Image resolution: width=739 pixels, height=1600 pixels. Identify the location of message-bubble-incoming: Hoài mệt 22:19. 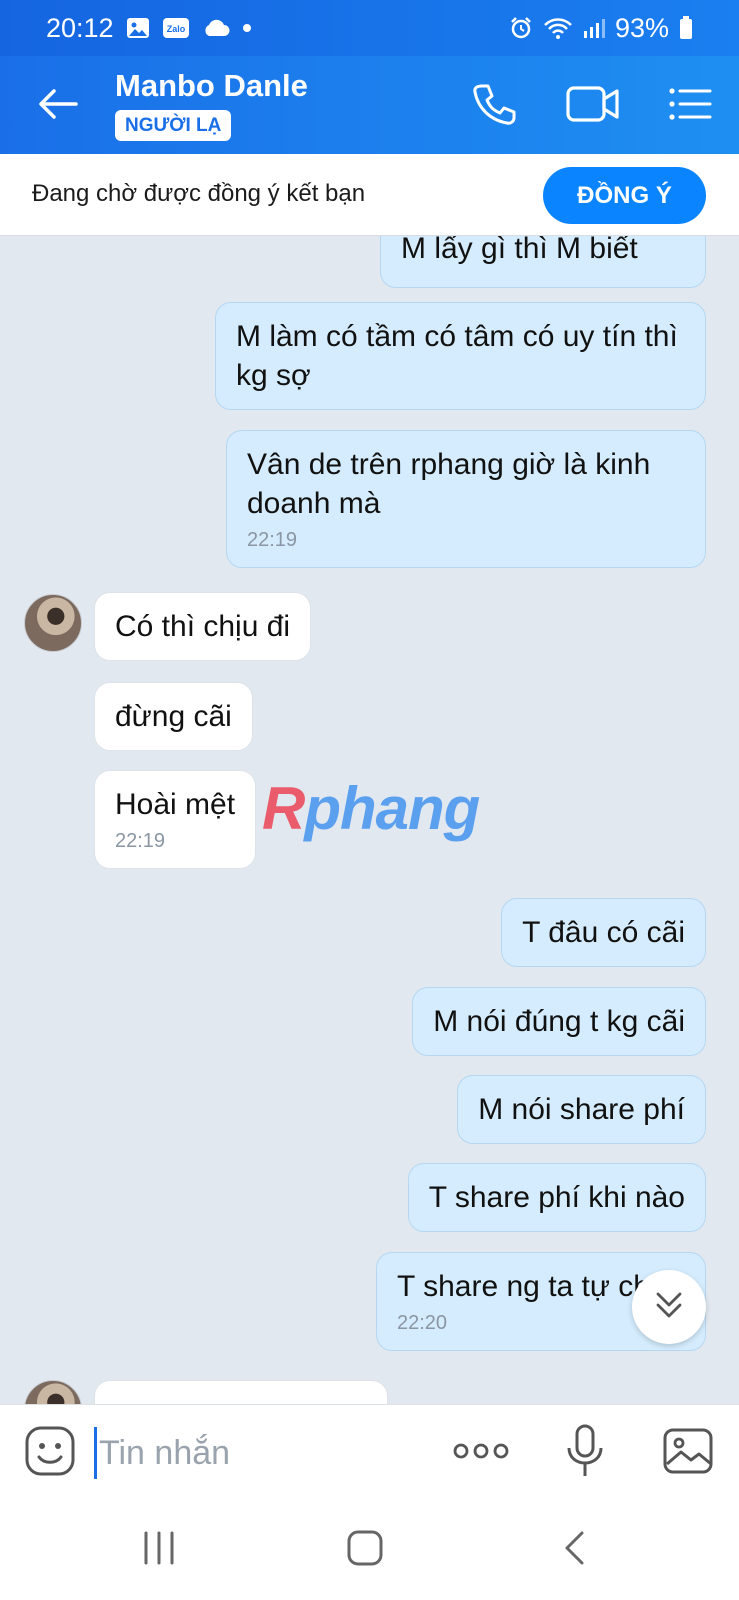
(175, 819).